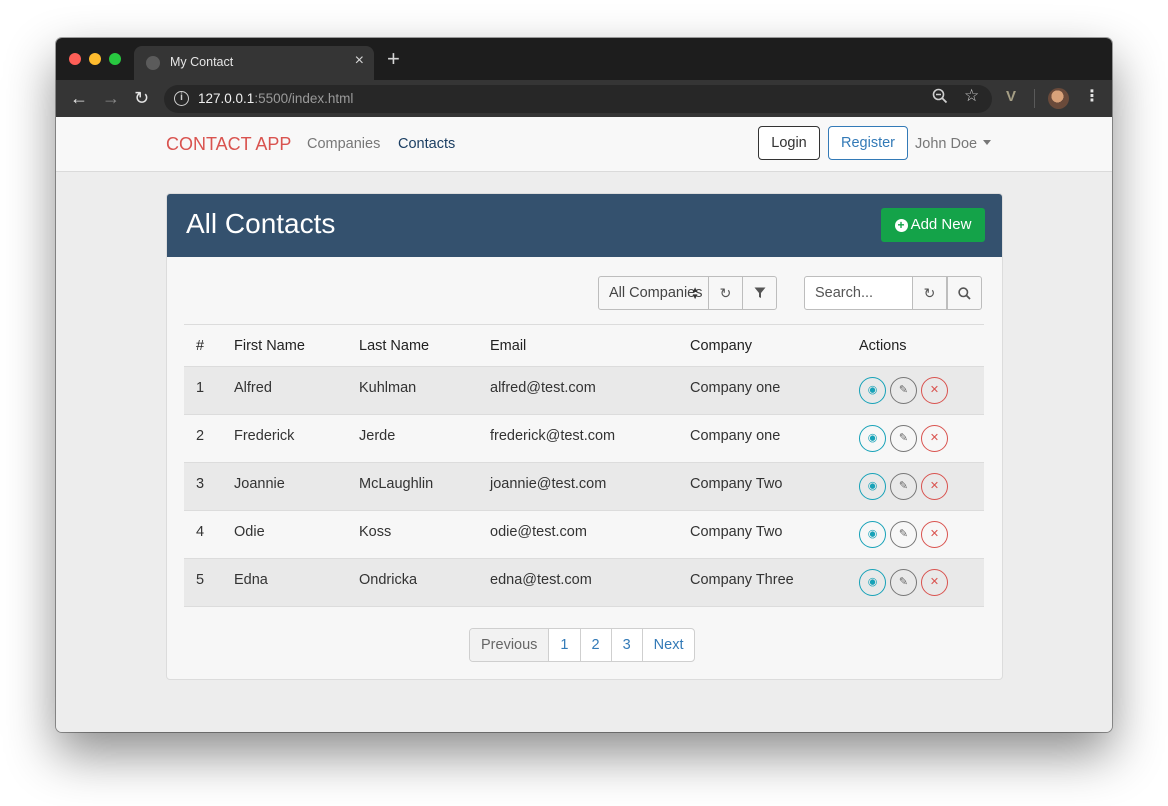 This screenshot has width=1168, height=806. What do you see at coordinates (548, 484) in the screenshot?
I see `cell-email: joannie@test.com` at bounding box center [548, 484].